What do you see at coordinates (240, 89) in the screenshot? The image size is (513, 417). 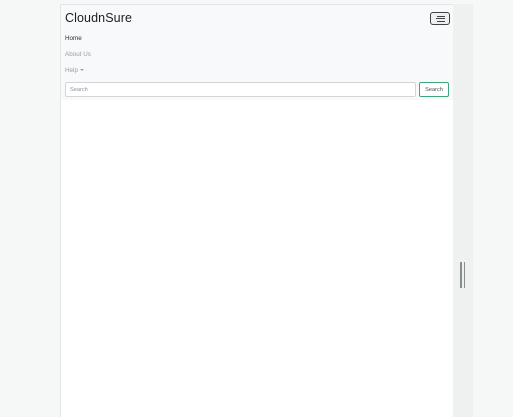 I see `search-input` at bounding box center [240, 89].